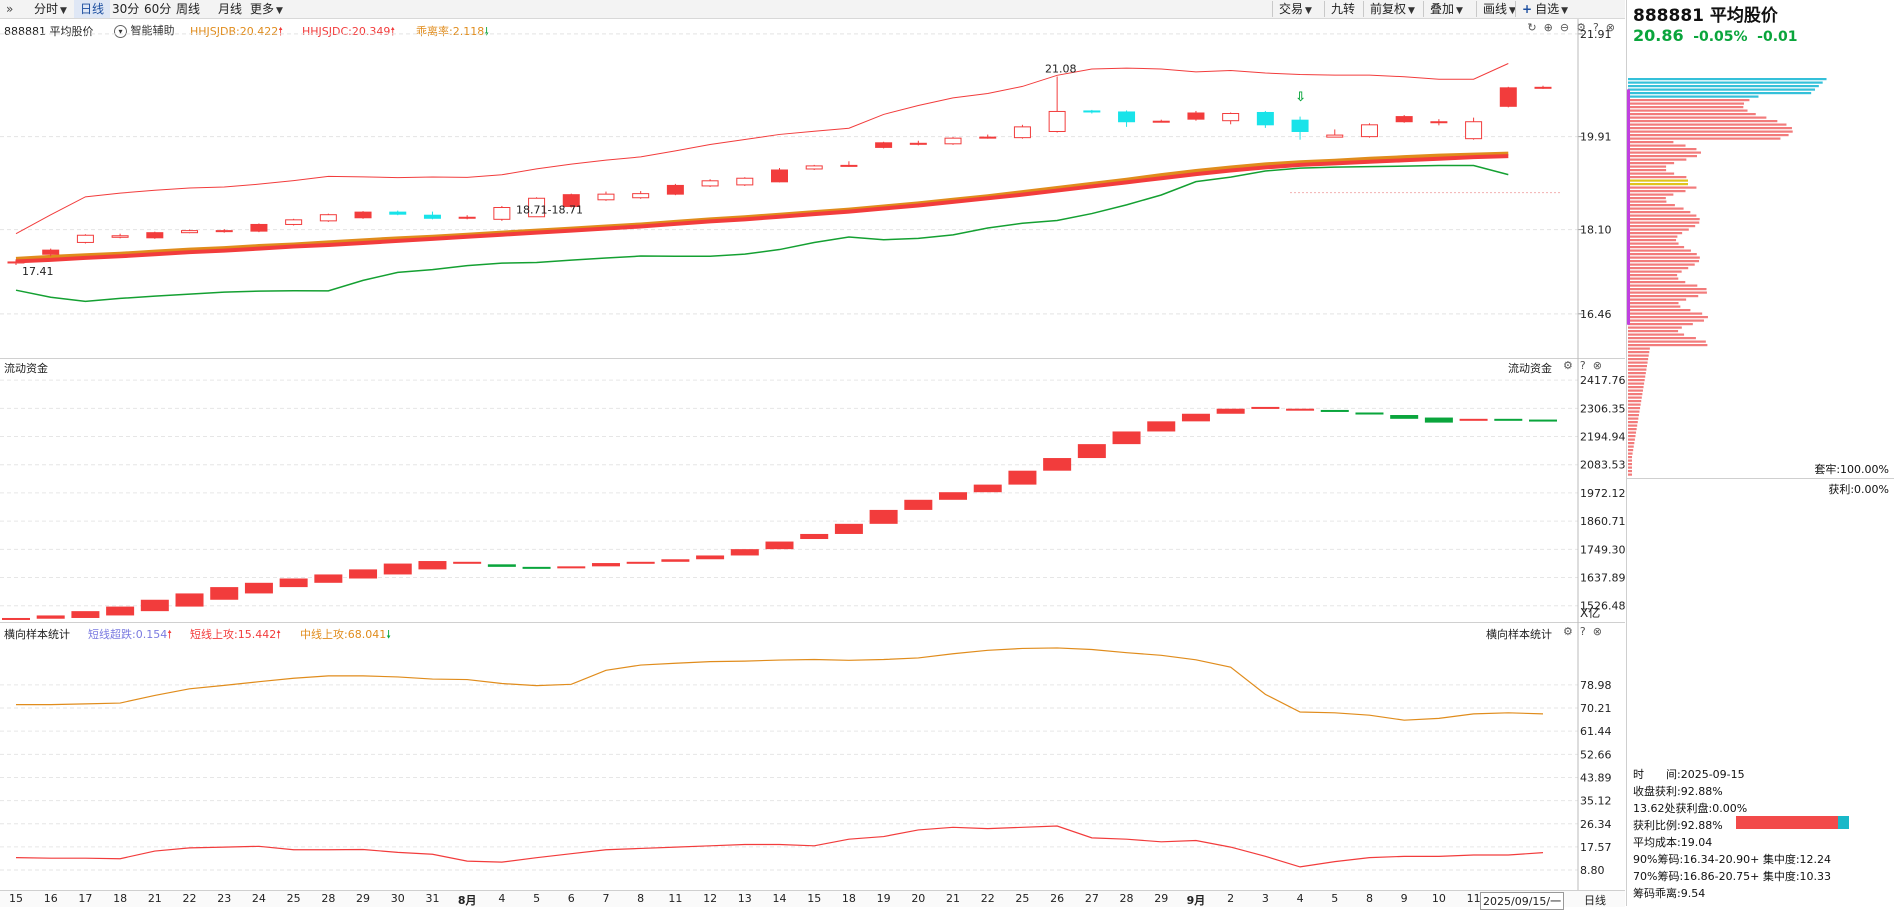  I want to click on date-label: 5, so click(537, 898).